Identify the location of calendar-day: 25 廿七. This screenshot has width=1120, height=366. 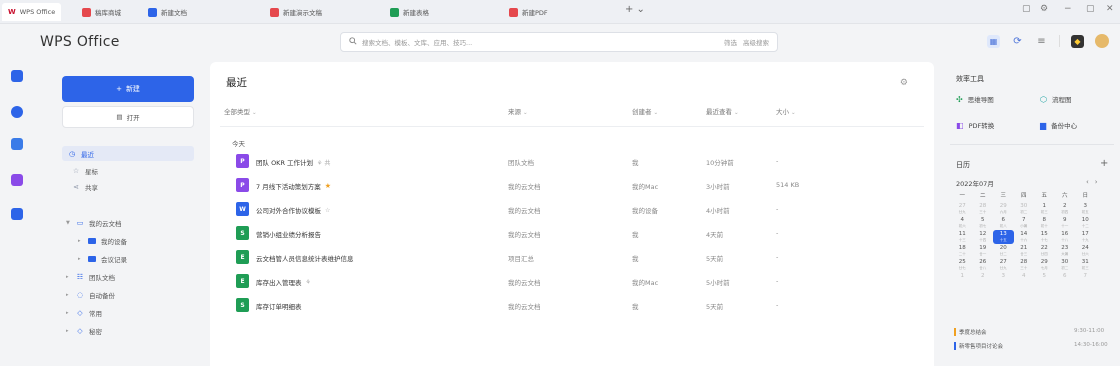
(962, 265).